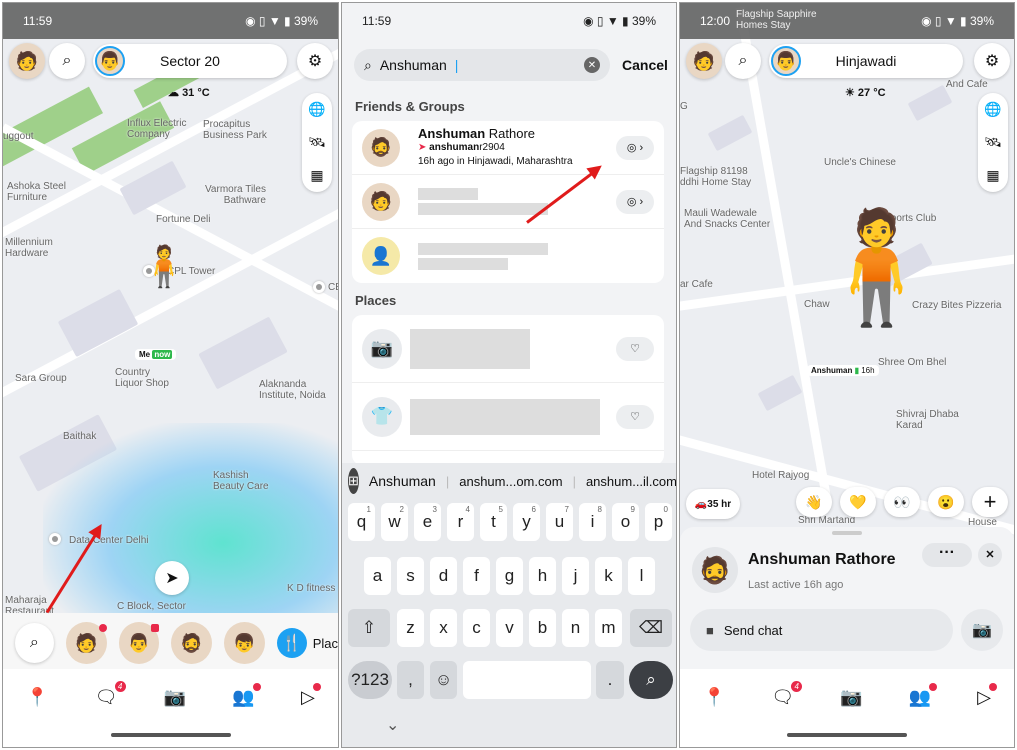 This screenshot has width=1017, height=750. What do you see at coordinates (164, 293) in the screenshot?
I see `bitmoji-me: 🧍` at bounding box center [164, 293].